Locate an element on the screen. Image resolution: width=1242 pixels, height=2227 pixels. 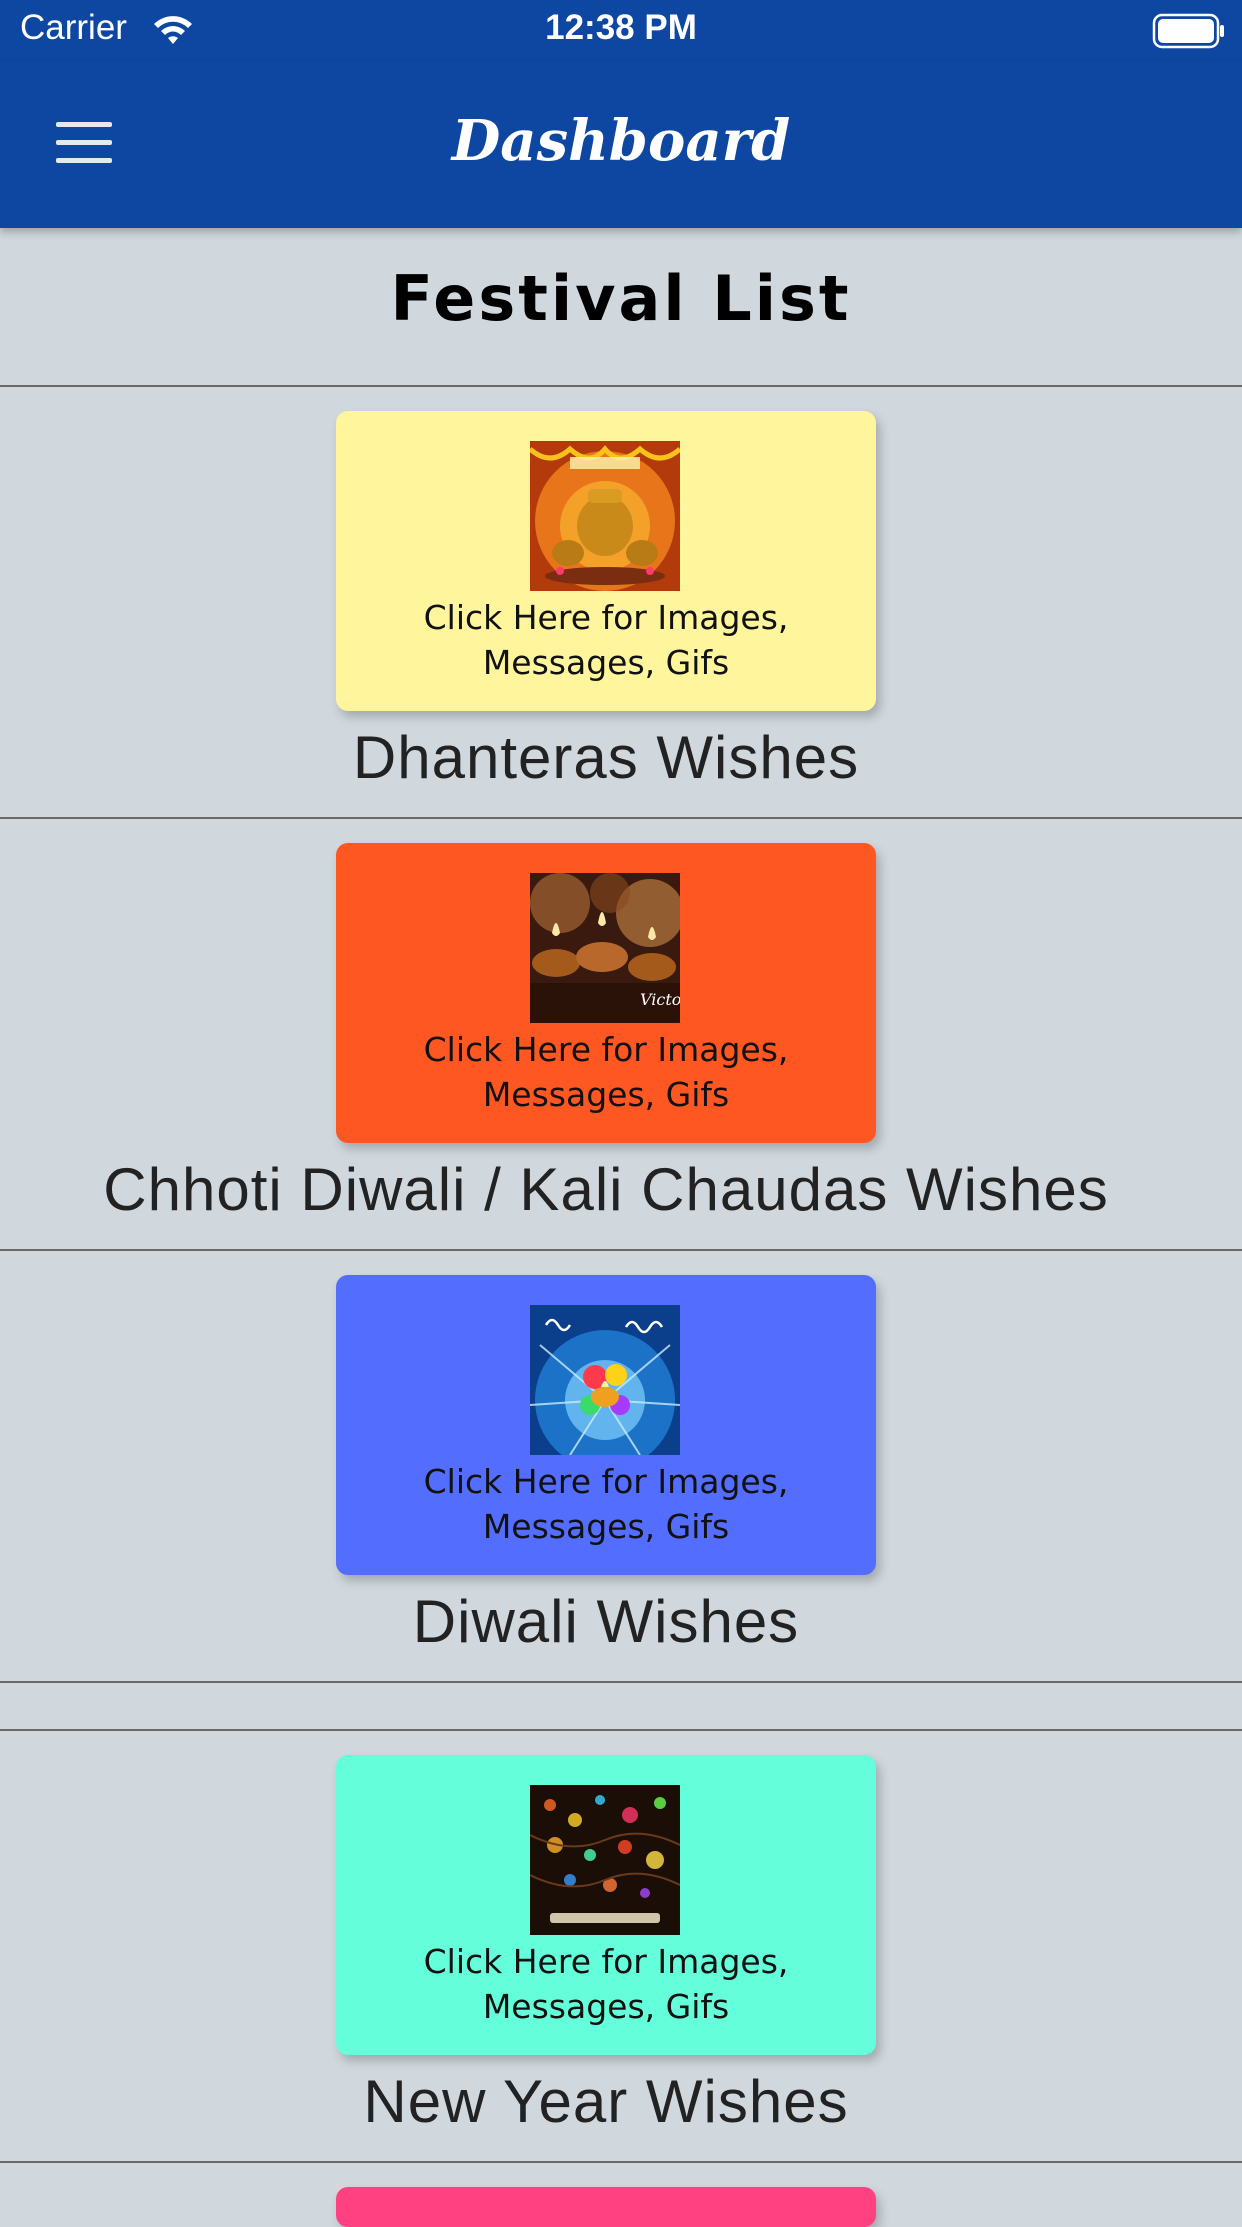
app-bar: Dashboard is located at coordinates (621, 145).